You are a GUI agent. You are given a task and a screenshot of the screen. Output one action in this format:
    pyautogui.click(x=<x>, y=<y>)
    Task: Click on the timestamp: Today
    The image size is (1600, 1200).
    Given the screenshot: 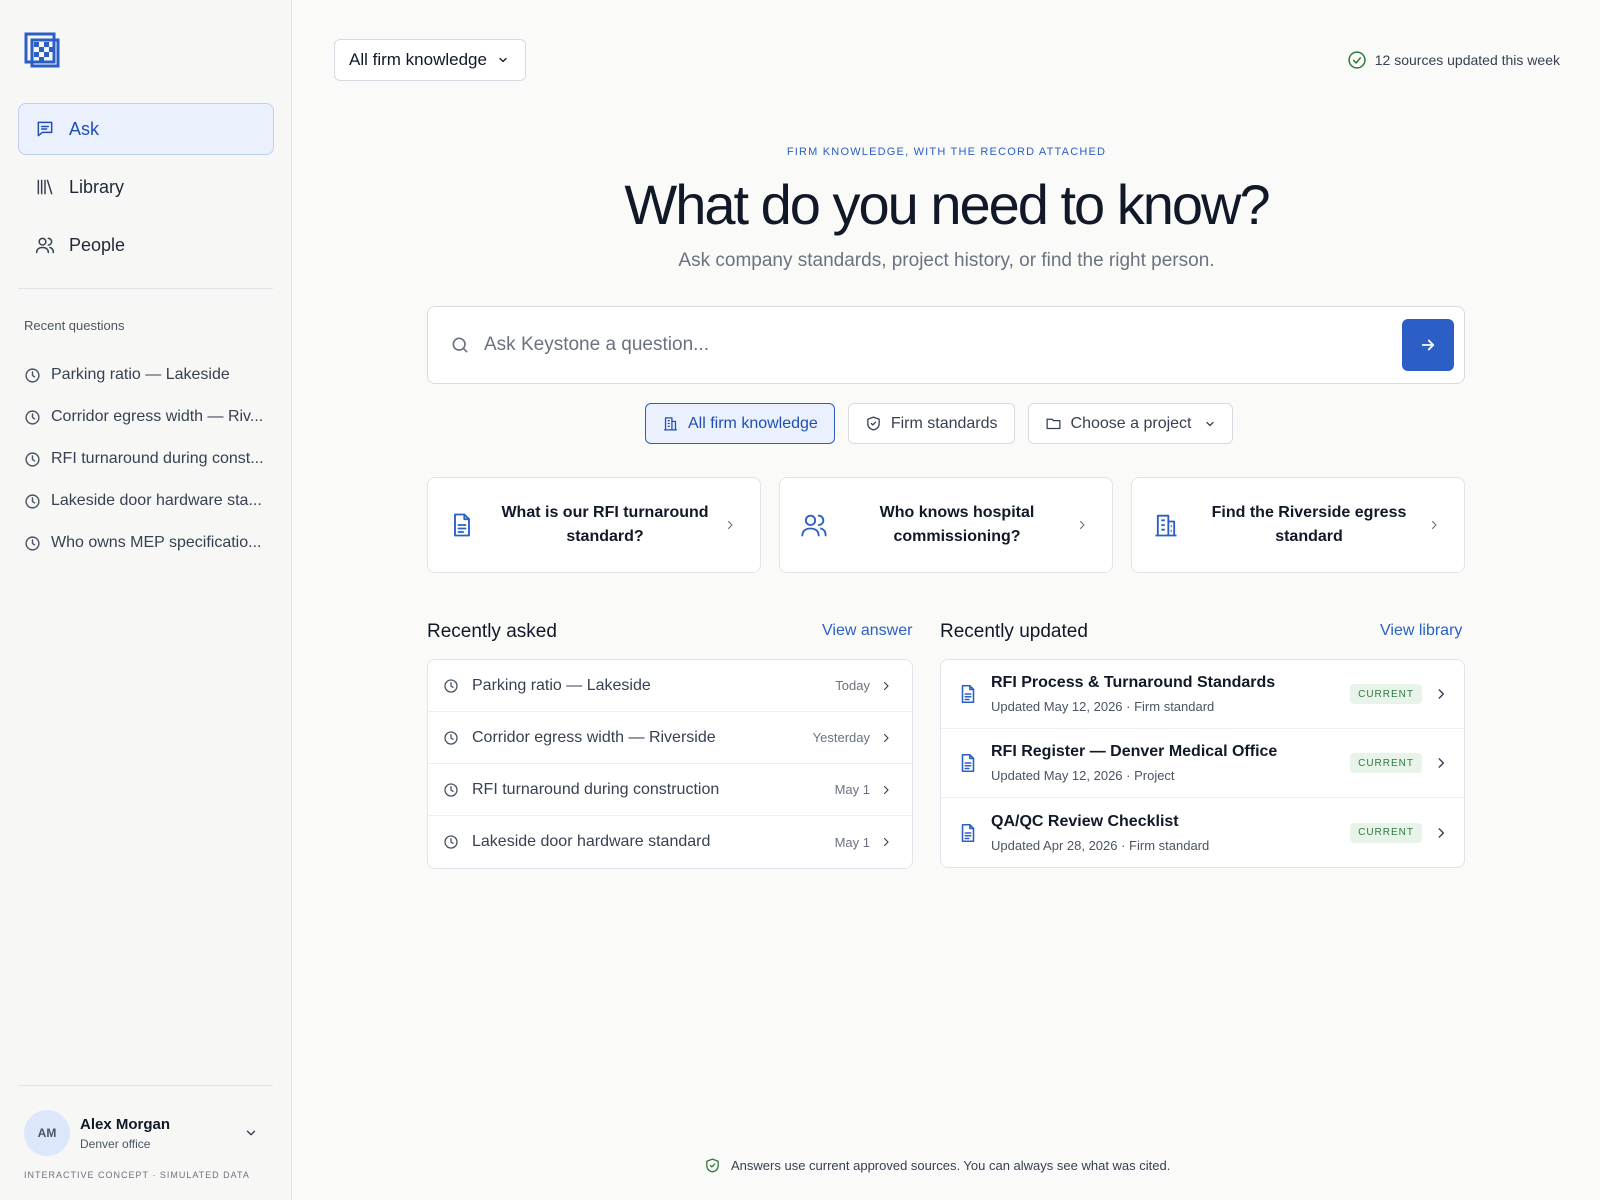 What is the action you would take?
    pyautogui.click(x=852, y=685)
    